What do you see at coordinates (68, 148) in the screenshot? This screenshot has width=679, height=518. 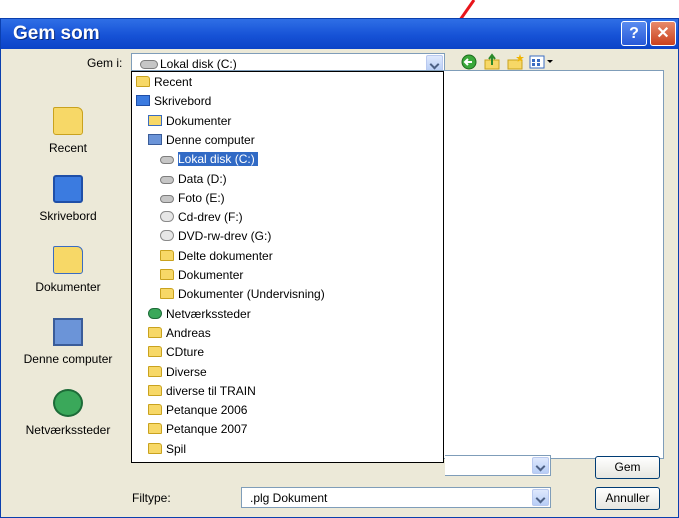 I see `place-label: Recent` at bounding box center [68, 148].